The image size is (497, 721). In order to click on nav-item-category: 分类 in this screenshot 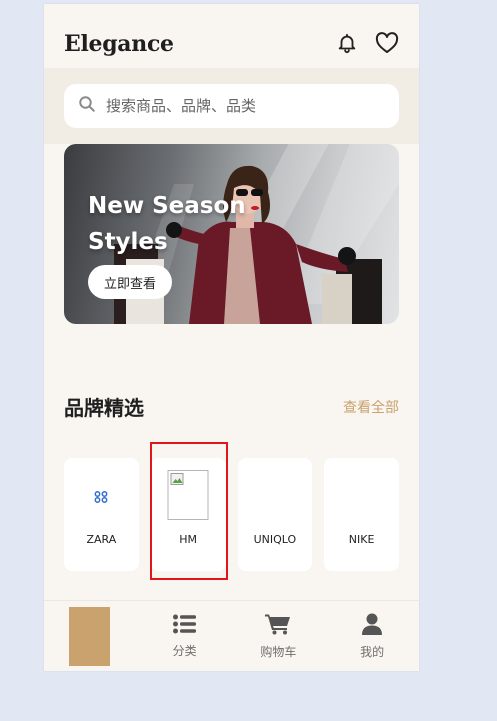, I will do `click(185, 636)`.